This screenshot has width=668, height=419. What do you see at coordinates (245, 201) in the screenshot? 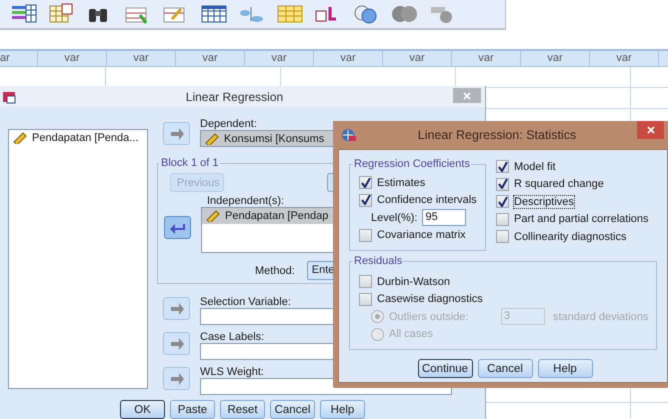
I see `field-label: Independent(s):` at bounding box center [245, 201].